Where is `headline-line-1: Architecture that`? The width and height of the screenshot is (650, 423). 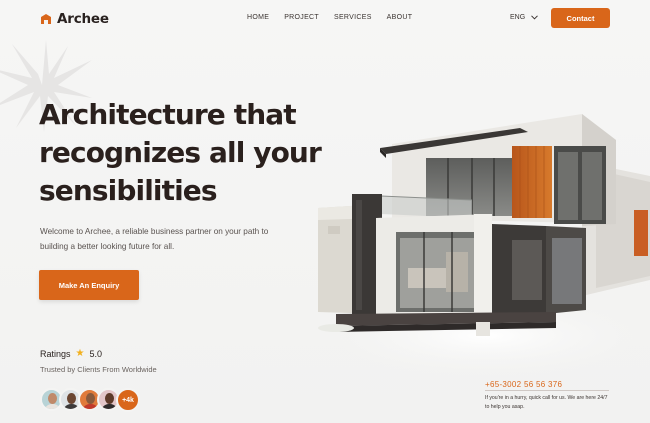 headline-line-1: Architecture that is located at coordinates (168, 114).